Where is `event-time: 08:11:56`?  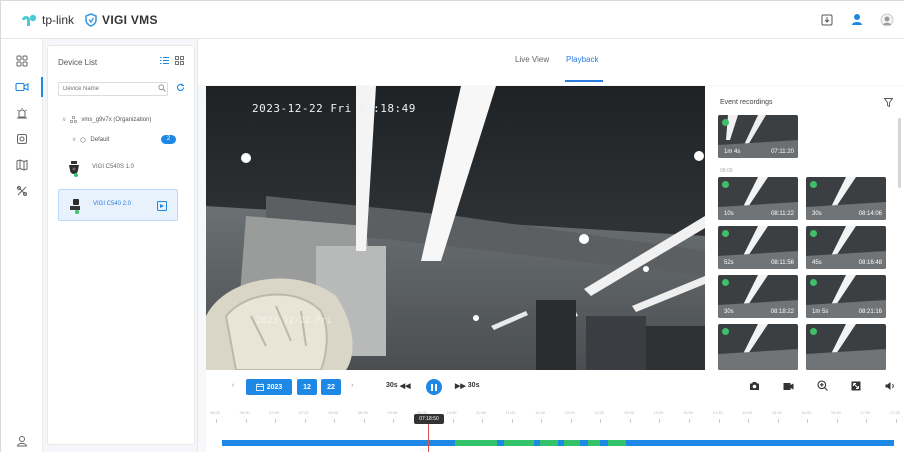
event-time: 08:11:56 is located at coordinates (782, 263).